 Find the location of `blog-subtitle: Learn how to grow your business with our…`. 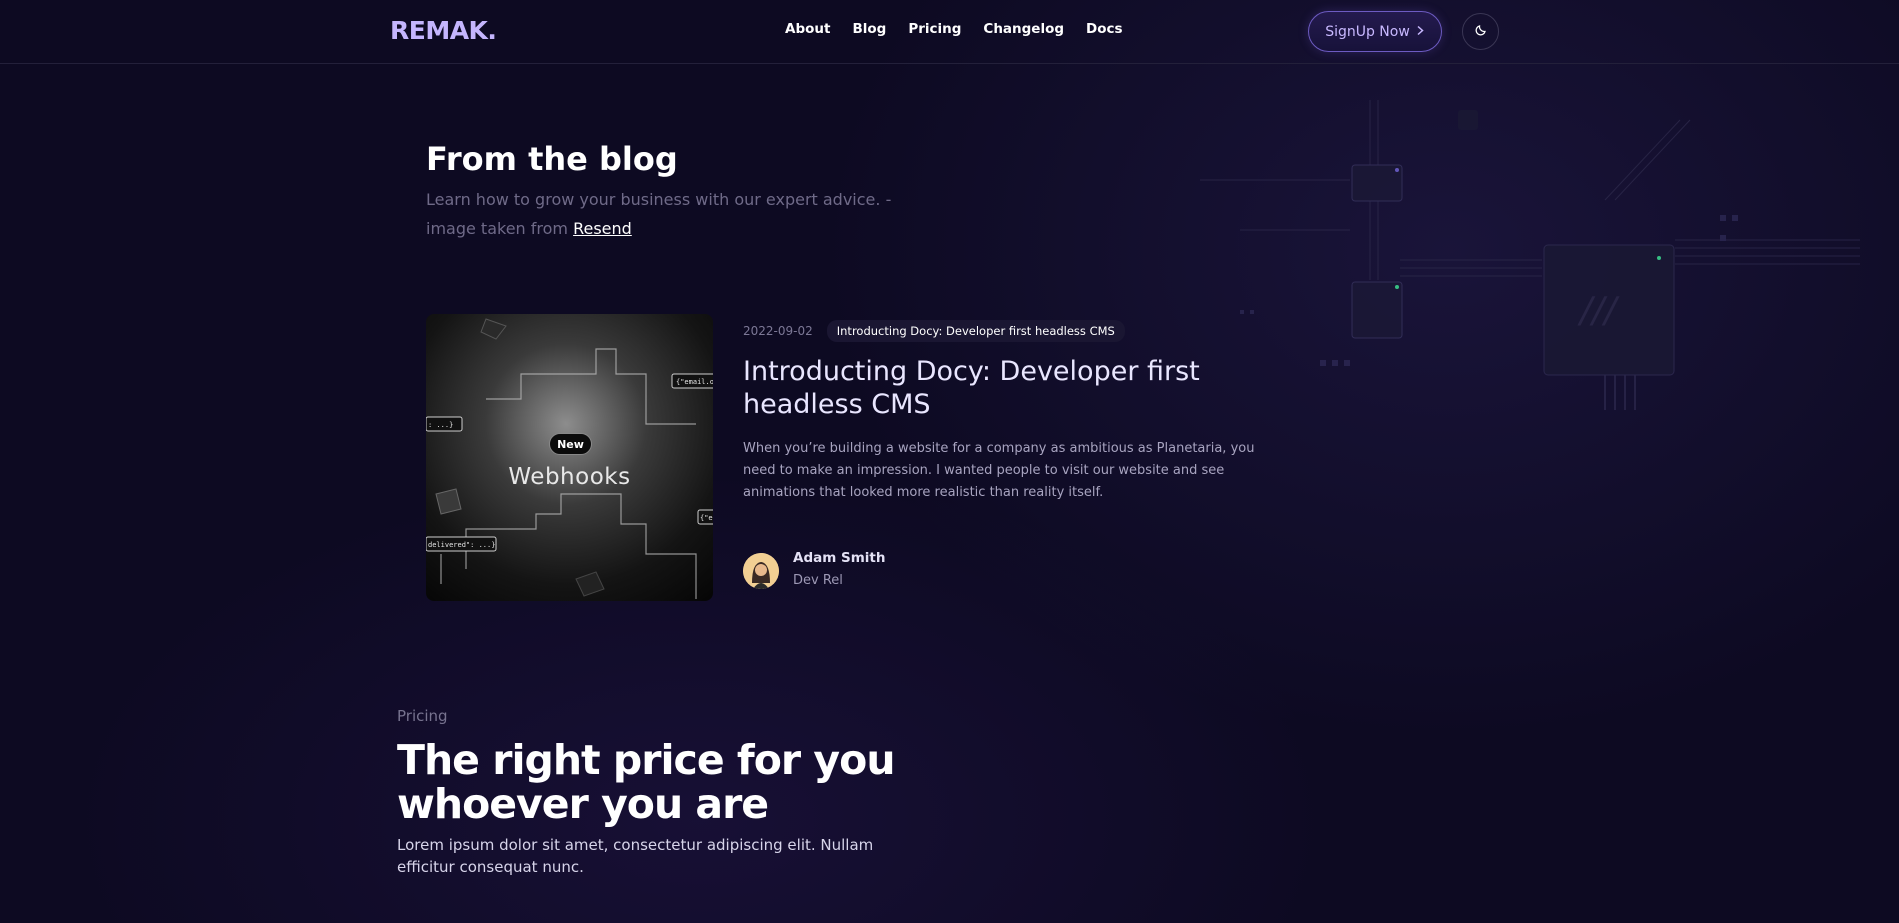

blog-subtitle: Learn how to grow your business with our… is located at coordinates (661, 214).